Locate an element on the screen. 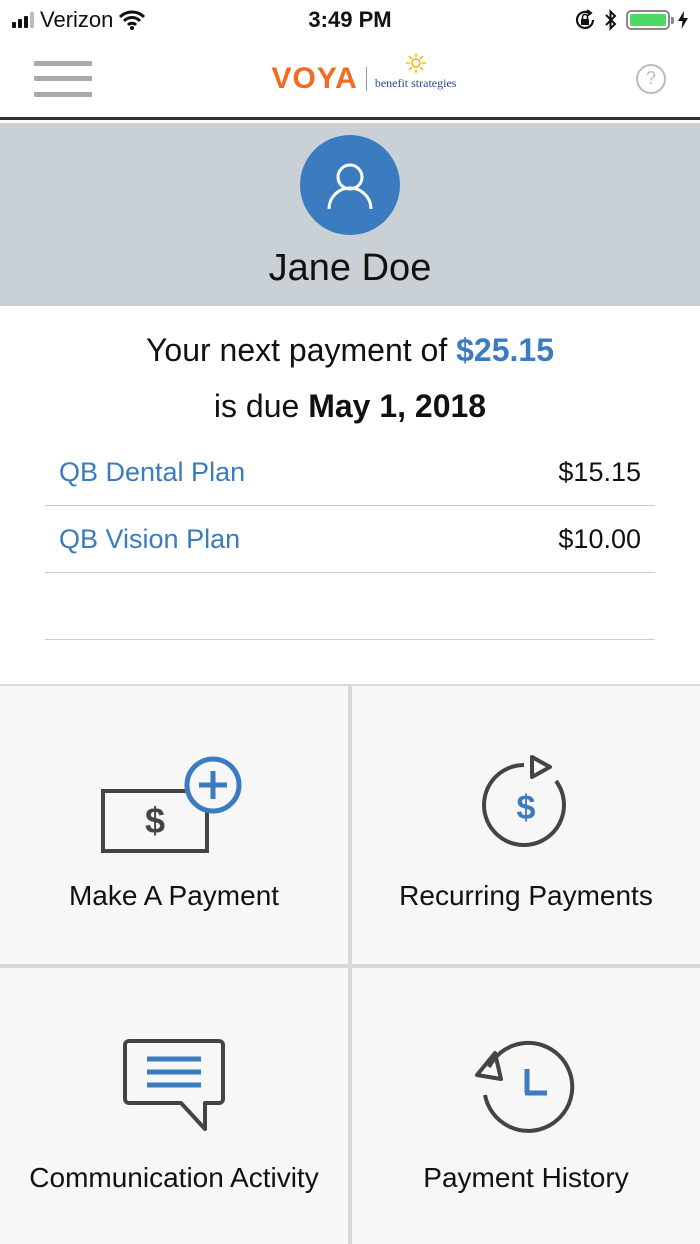 Image resolution: width=700 pixels, height=1244 pixels. carrier-name: Verizon is located at coordinates (77, 19).